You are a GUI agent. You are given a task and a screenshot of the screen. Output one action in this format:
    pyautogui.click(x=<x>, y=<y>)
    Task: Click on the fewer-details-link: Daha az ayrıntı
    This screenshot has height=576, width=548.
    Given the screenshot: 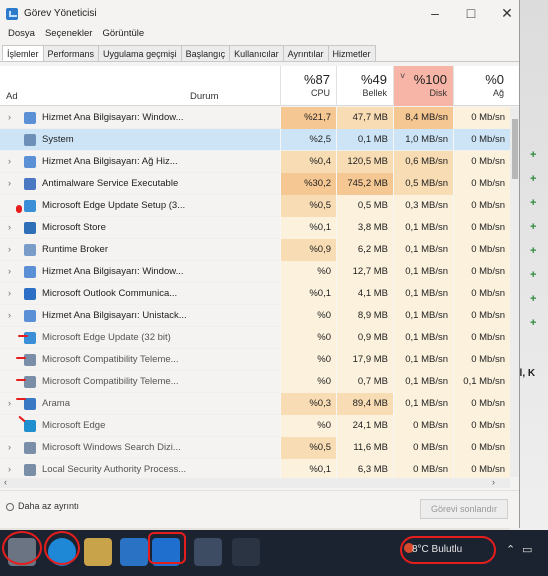 What is the action you would take?
    pyautogui.click(x=48, y=506)
    